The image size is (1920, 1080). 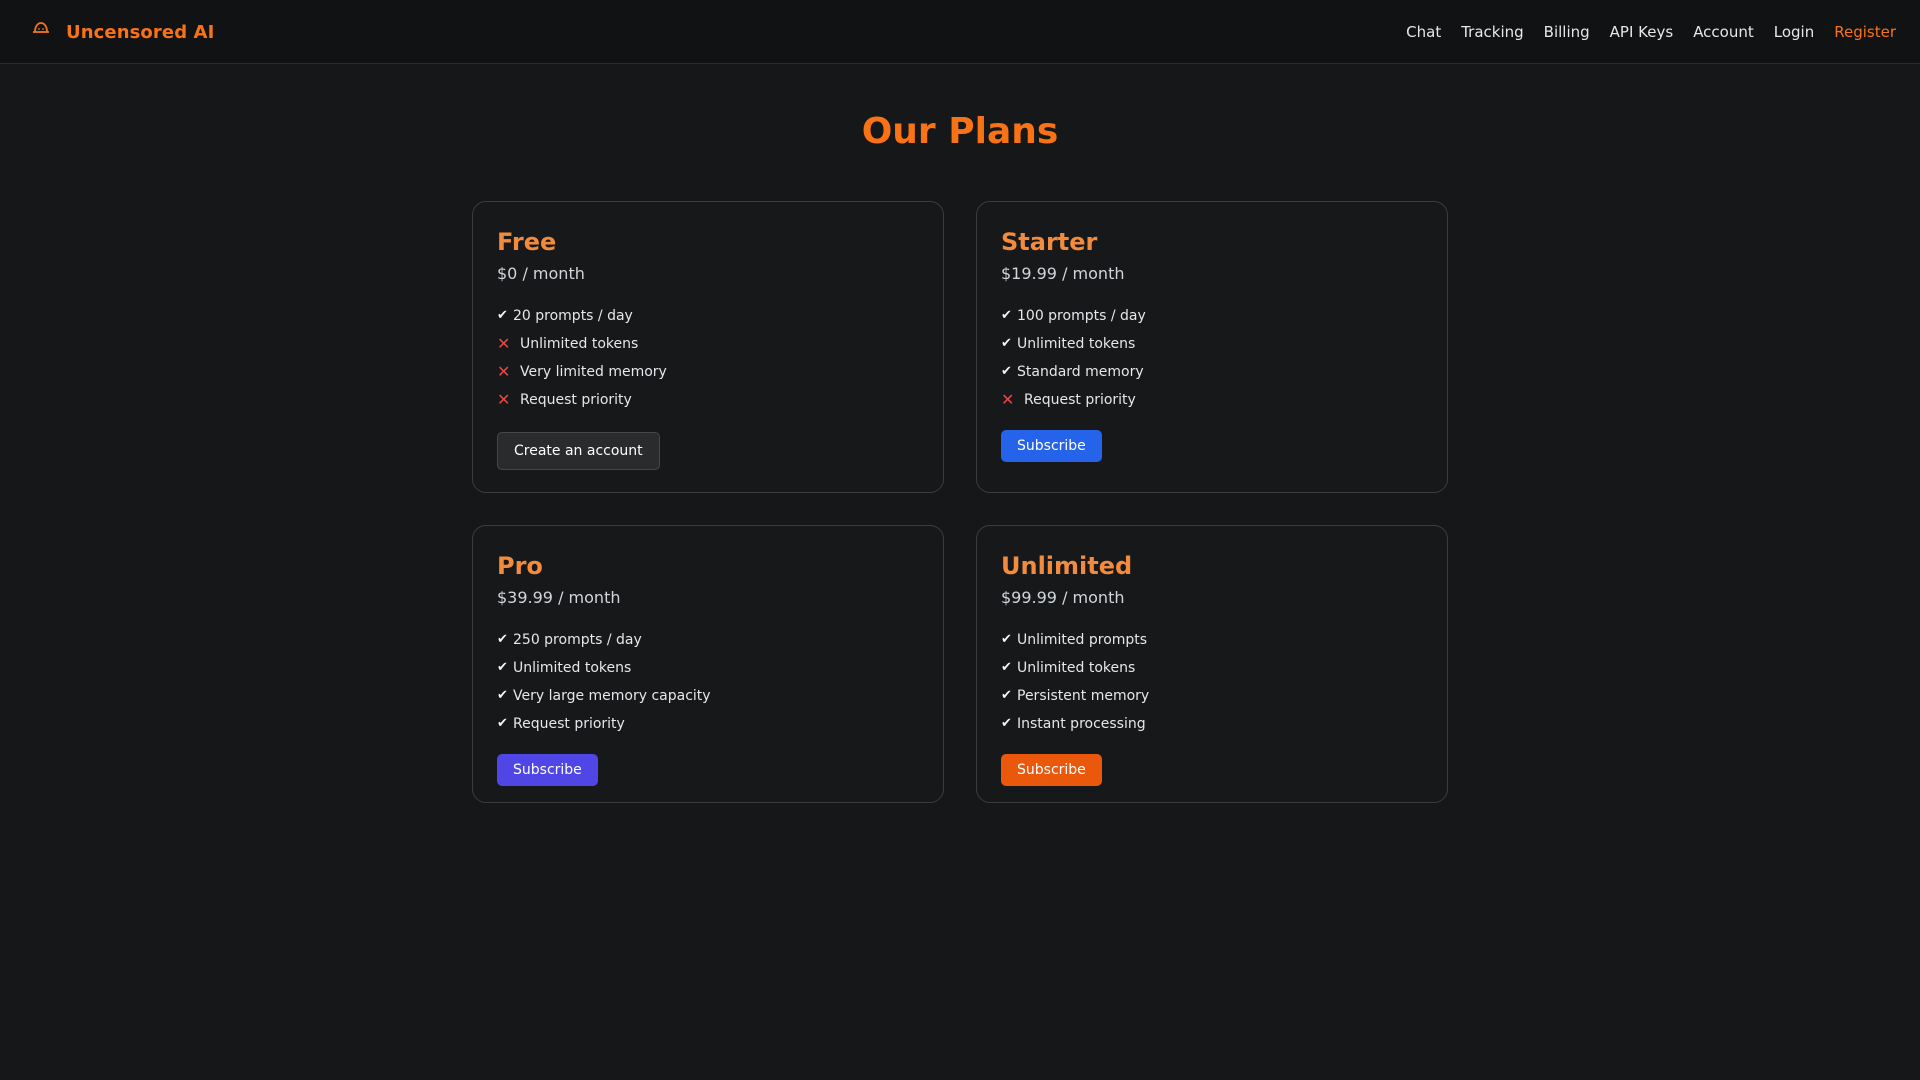 What do you see at coordinates (1067, 566) in the screenshot?
I see `plan-name: Unlimited` at bounding box center [1067, 566].